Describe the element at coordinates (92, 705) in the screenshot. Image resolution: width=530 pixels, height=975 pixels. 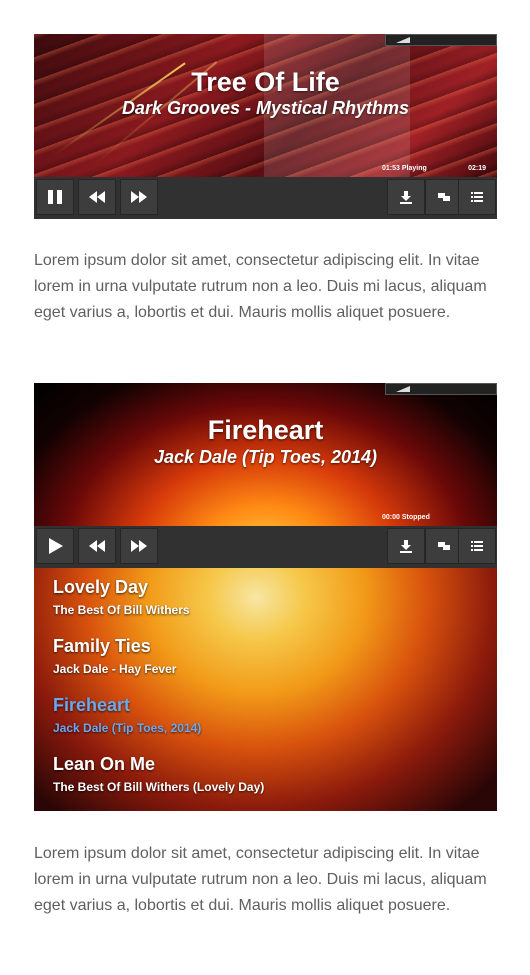
I see `playlist-item-title: Fireheart` at that location.